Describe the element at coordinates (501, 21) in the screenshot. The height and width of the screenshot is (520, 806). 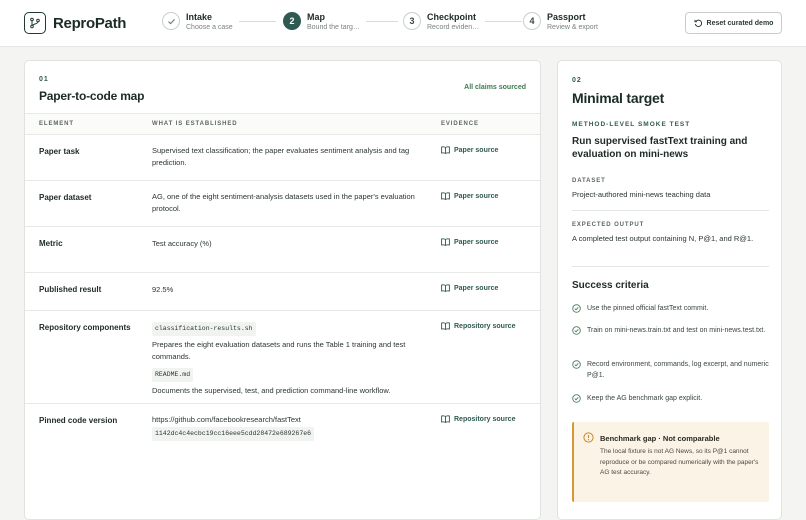
I see `stepper-connector` at that location.